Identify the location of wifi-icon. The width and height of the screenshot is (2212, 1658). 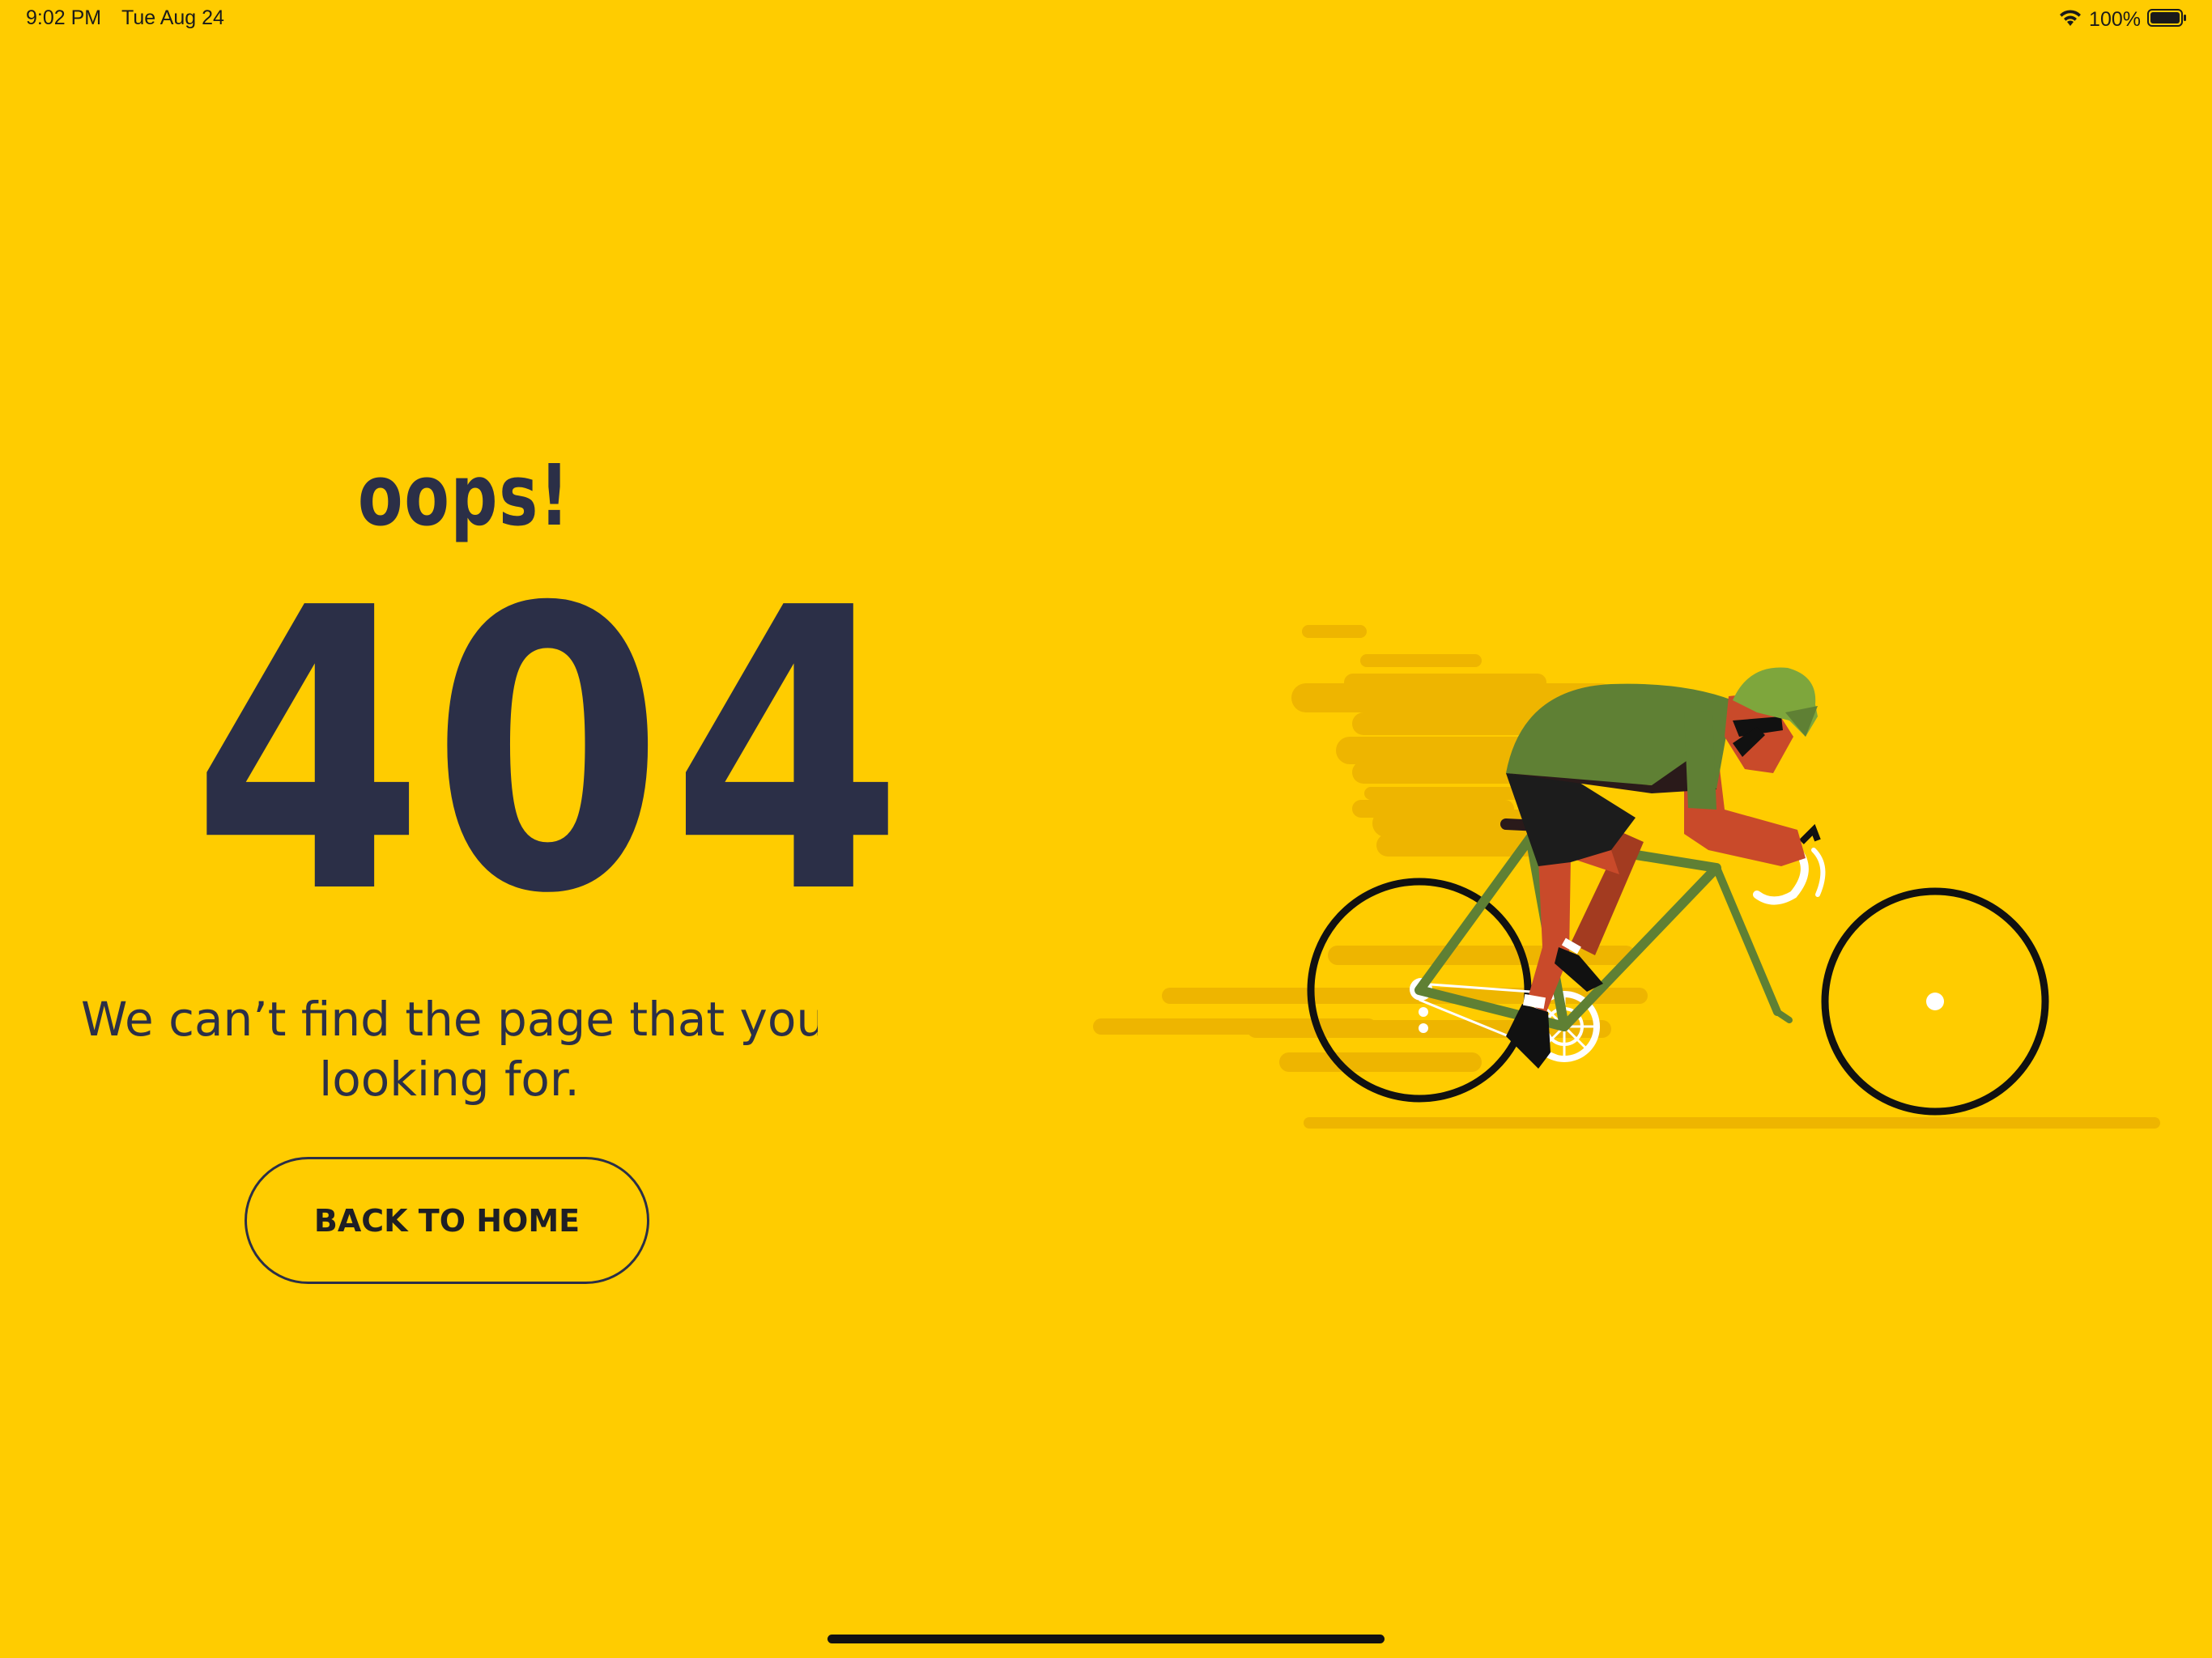
(2070, 20).